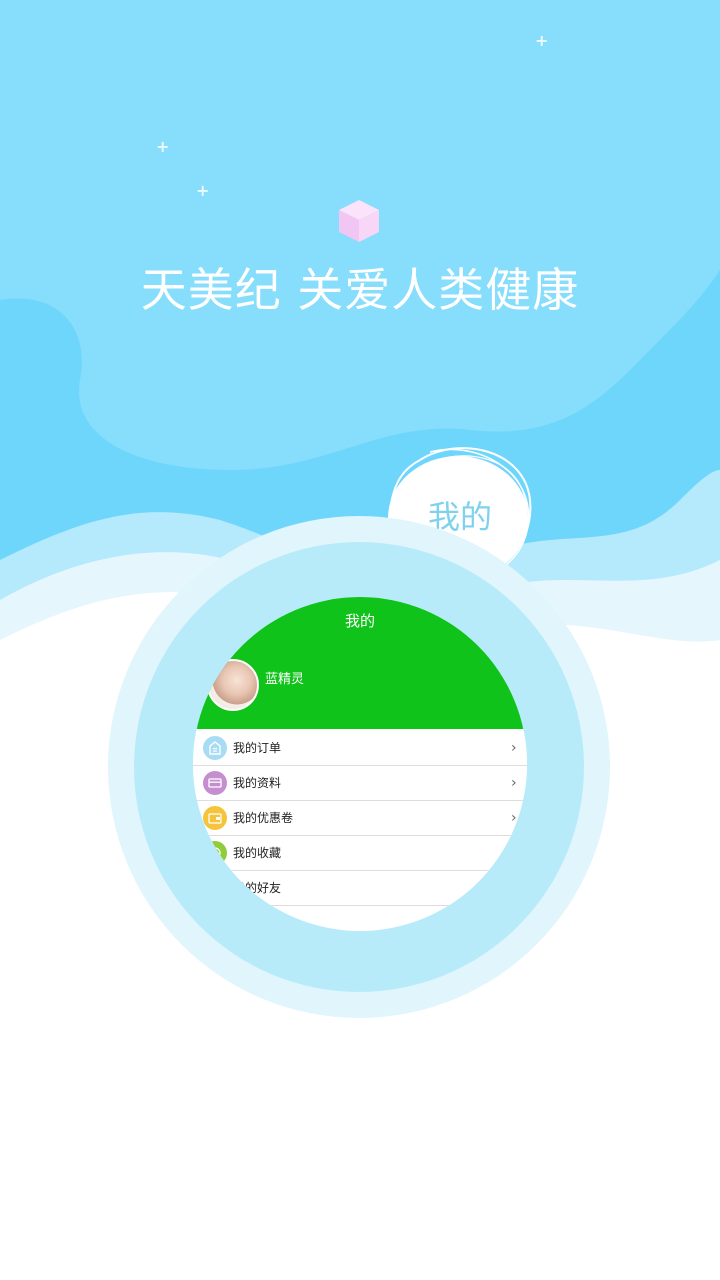 This screenshot has width=720, height=1280. What do you see at coordinates (359, 621) in the screenshot?
I see `screen-title: 我的` at bounding box center [359, 621].